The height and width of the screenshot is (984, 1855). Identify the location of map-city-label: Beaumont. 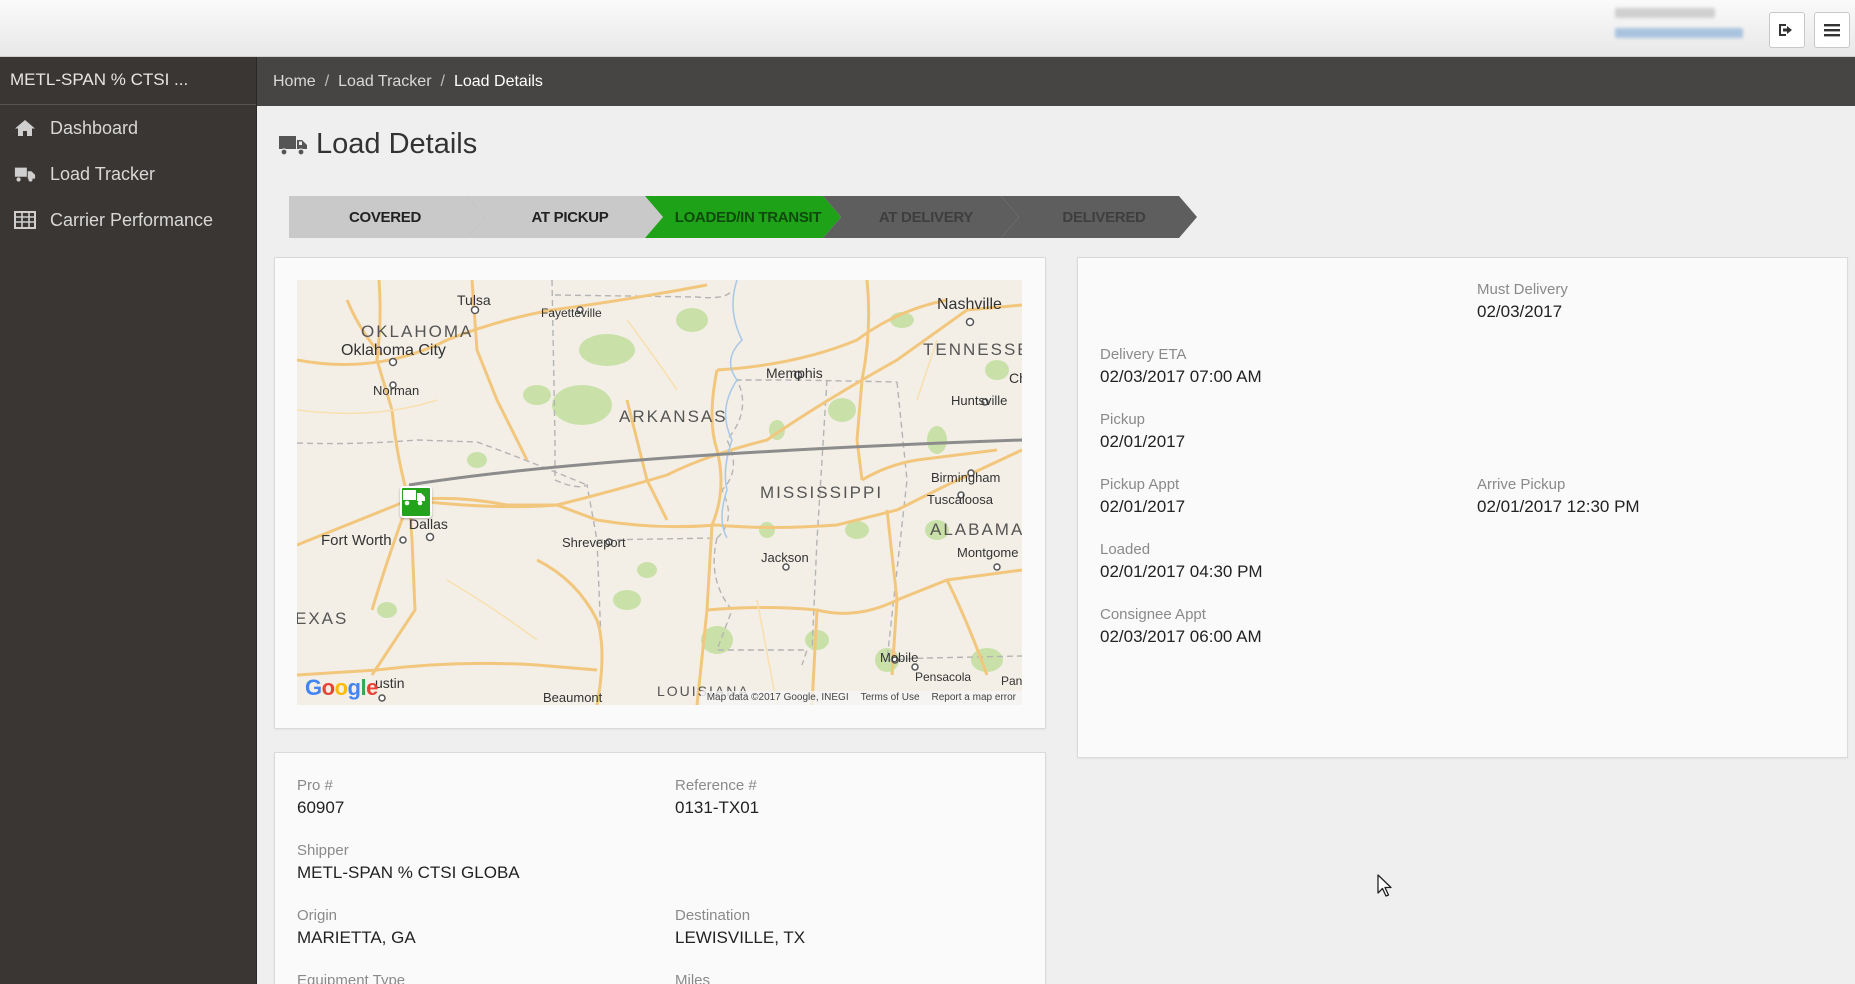
(573, 697).